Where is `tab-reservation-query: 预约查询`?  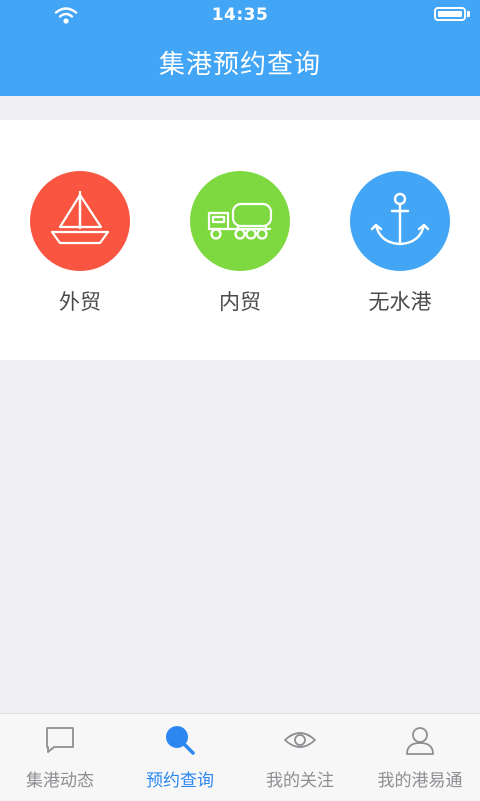 tab-reservation-query: 预约查询 is located at coordinates (180, 757).